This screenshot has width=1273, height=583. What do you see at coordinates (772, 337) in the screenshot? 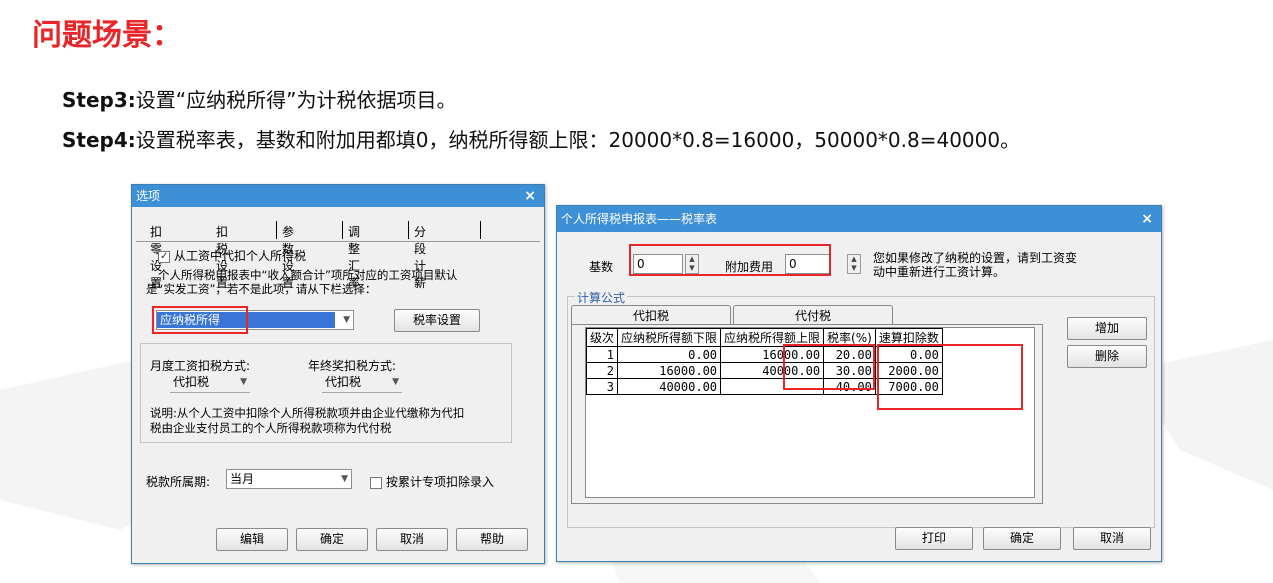
I see `column-header-upper-limit: 应纳税所得额上限` at bounding box center [772, 337].